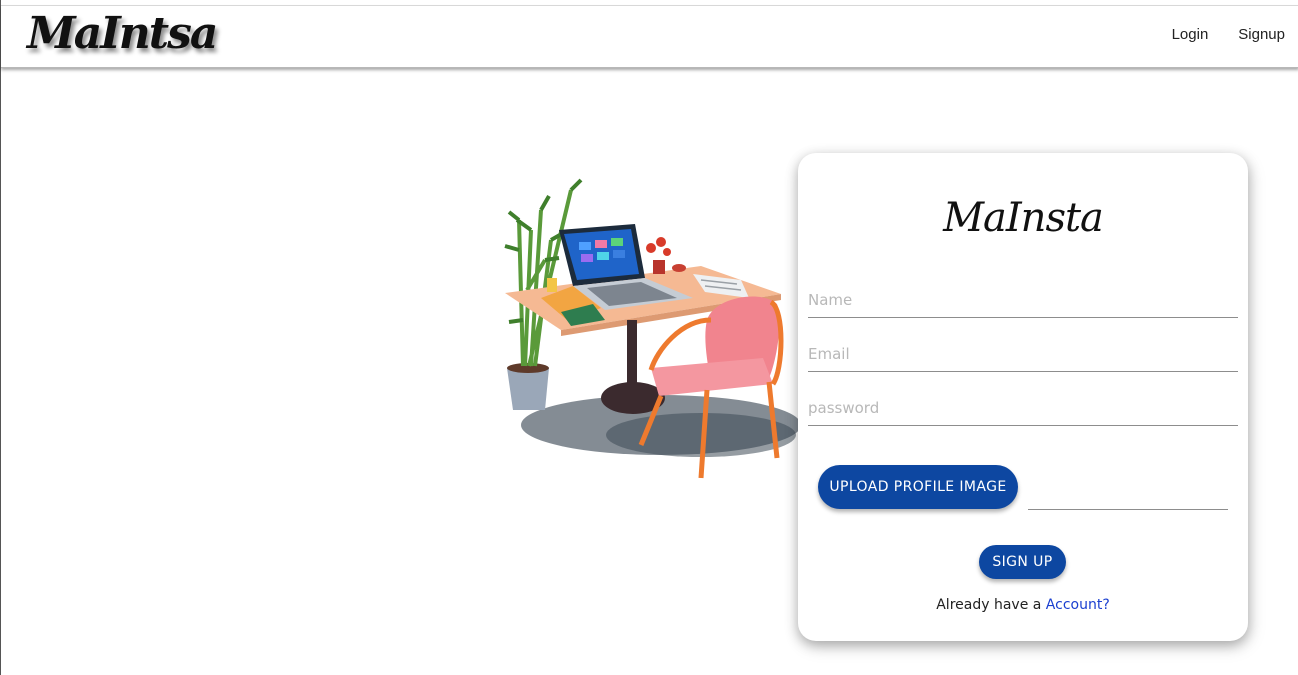  I want to click on navbar-brand-logo: MaIntsa, so click(122, 33).